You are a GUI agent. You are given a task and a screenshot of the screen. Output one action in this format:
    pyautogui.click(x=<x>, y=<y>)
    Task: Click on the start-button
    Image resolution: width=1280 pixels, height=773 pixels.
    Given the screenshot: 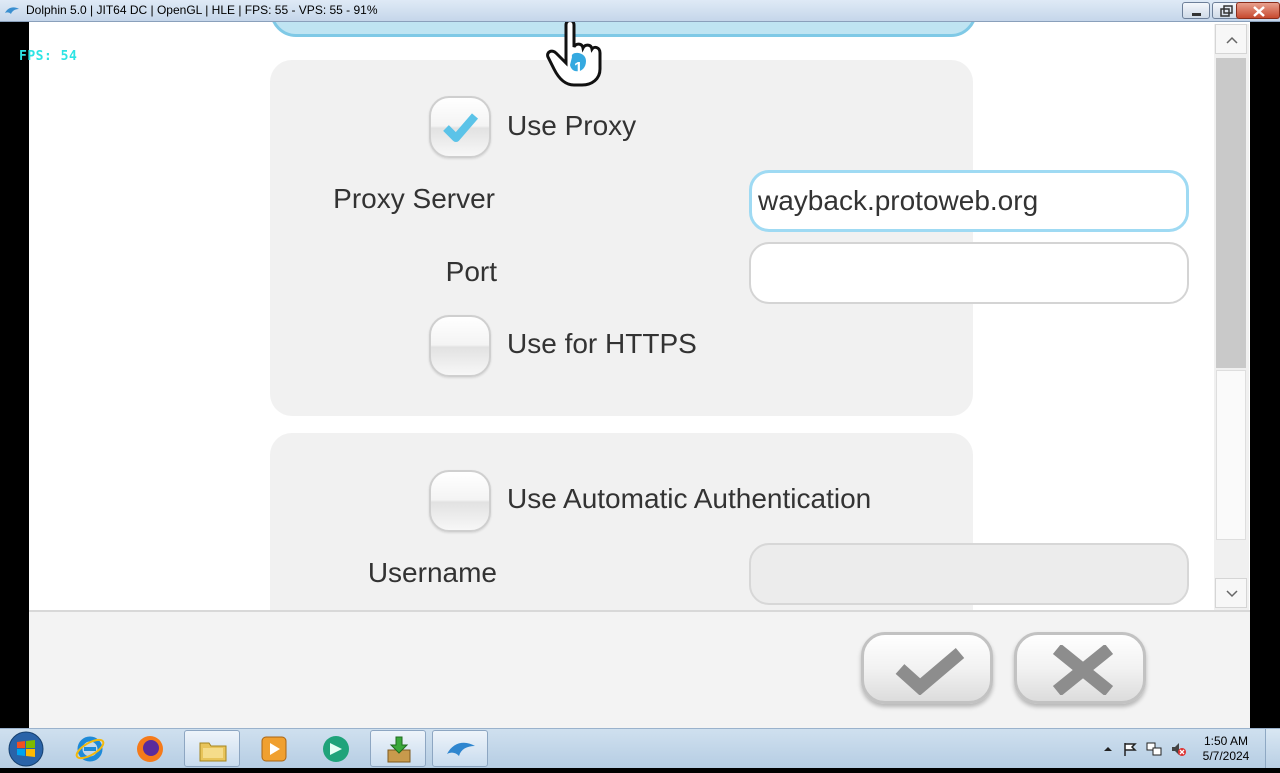 What is the action you would take?
    pyautogui.click(x=26, y=749)
    